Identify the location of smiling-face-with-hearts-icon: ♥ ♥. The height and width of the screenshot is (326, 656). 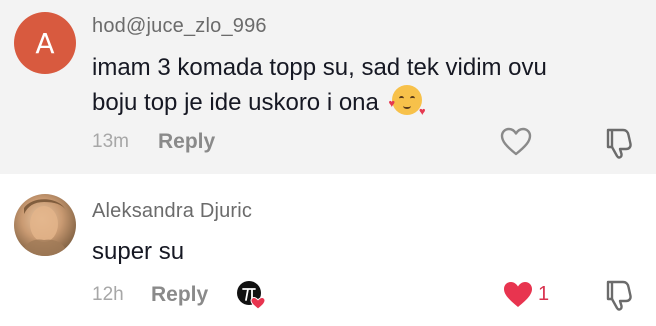
(407, 101).